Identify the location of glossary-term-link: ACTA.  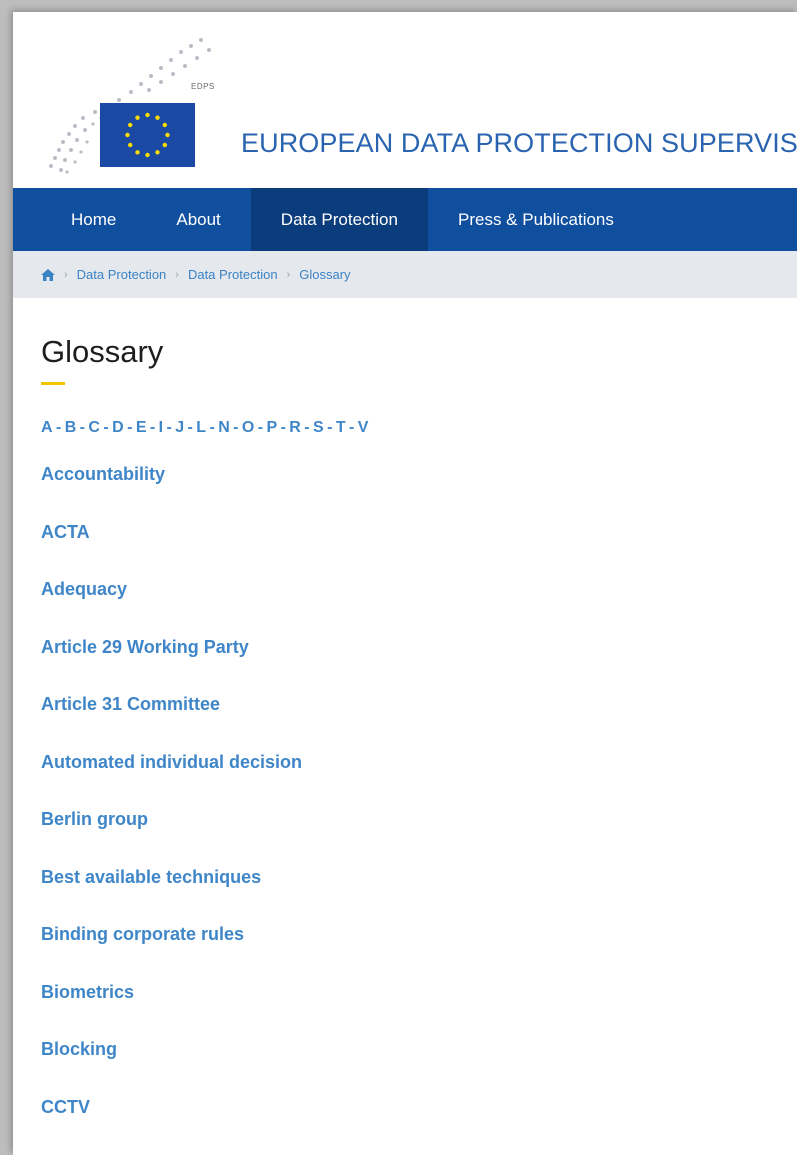
(65, 532).